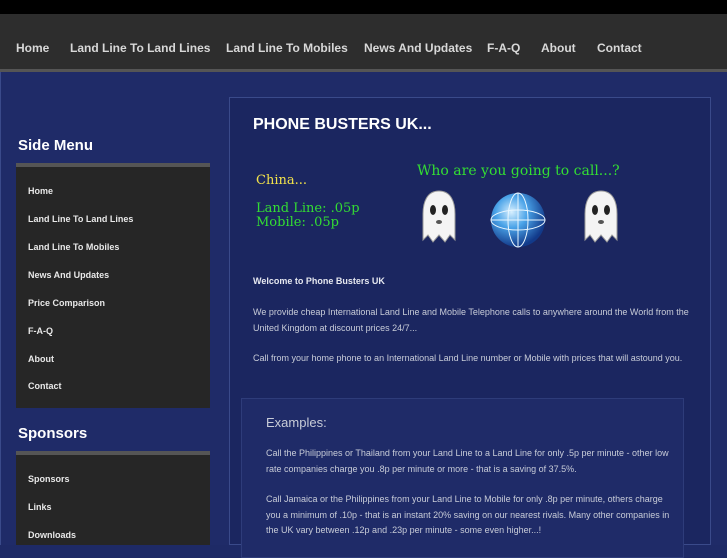 This screenshot has width=727, height=558. I want to click on nav-home: Home, so click(32, 48).